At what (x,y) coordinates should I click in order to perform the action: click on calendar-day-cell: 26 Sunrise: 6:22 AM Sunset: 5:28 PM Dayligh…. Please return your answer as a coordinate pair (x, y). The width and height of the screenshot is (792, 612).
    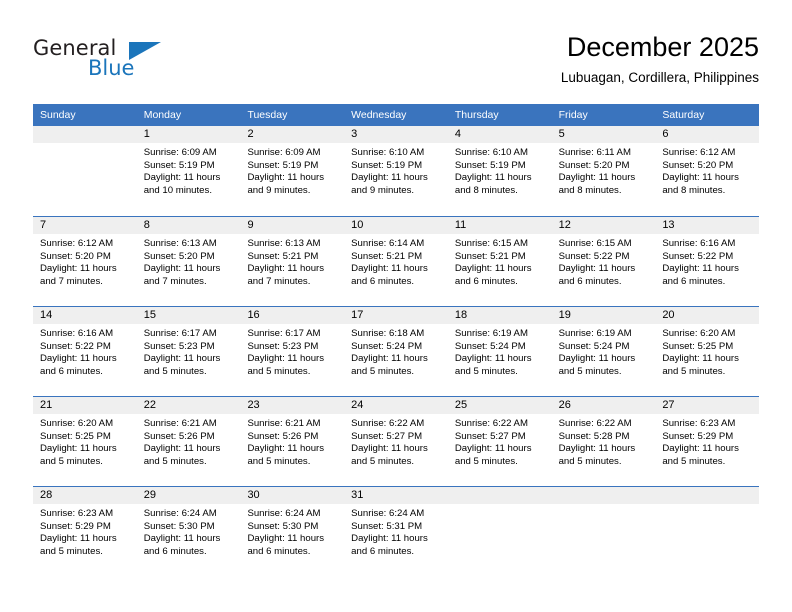
    Looking at the image, I should click on (603, 441).